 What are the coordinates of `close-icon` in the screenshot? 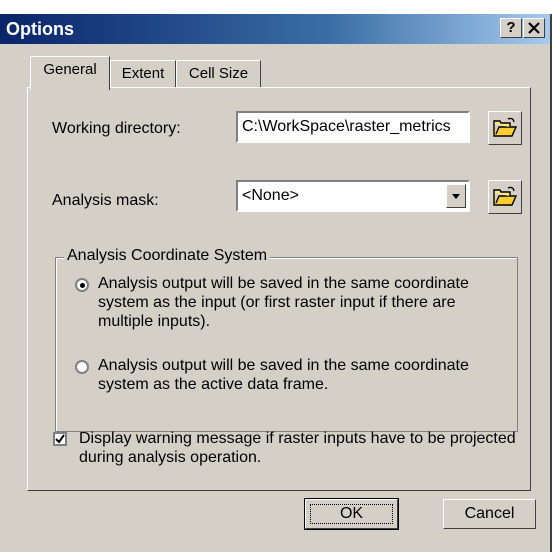 It's located at (534, 28).